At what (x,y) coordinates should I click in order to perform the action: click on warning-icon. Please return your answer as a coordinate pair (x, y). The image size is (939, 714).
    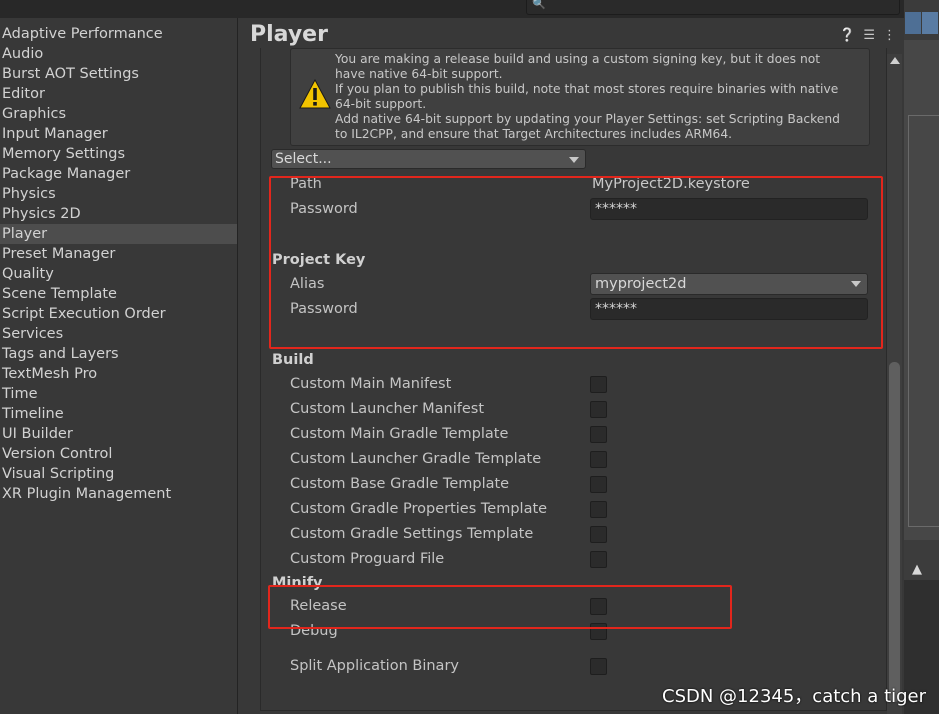
    Looking at the image, I should click on (315, 94).